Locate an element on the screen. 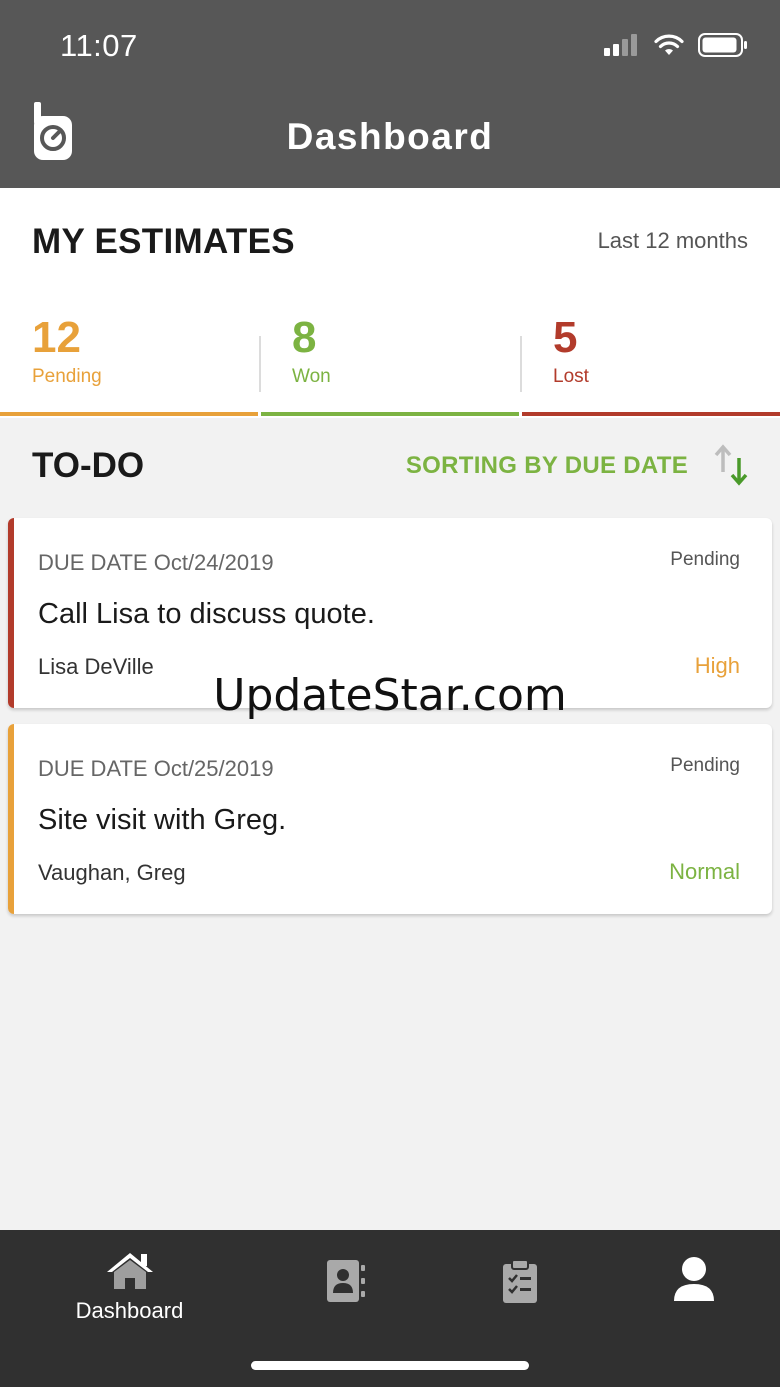  status-time: 11:07 is located at coordinates (99, 45).